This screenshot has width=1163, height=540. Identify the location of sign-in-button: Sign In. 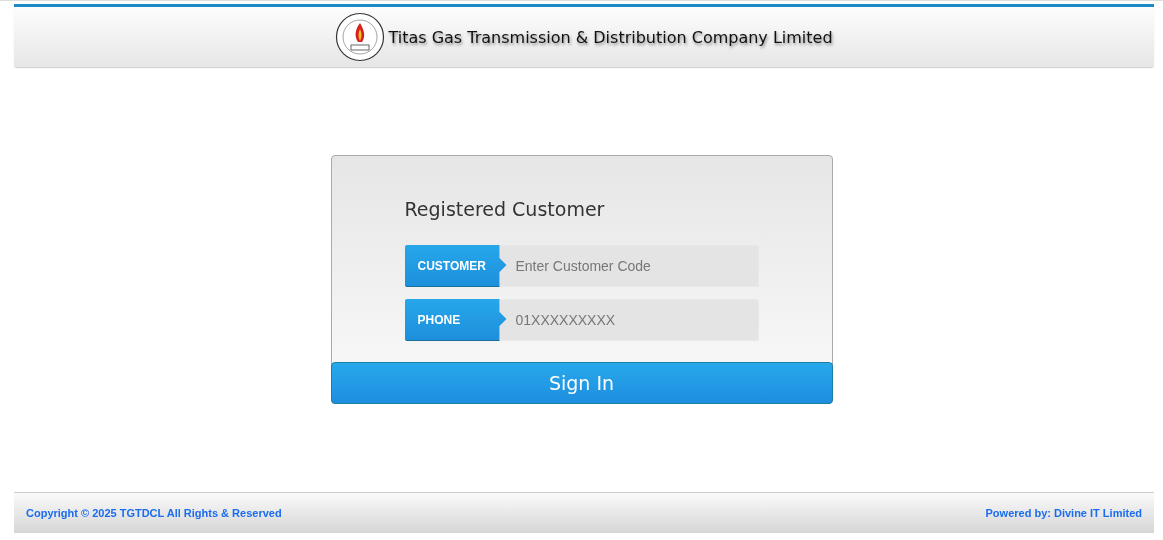
(581, 383).